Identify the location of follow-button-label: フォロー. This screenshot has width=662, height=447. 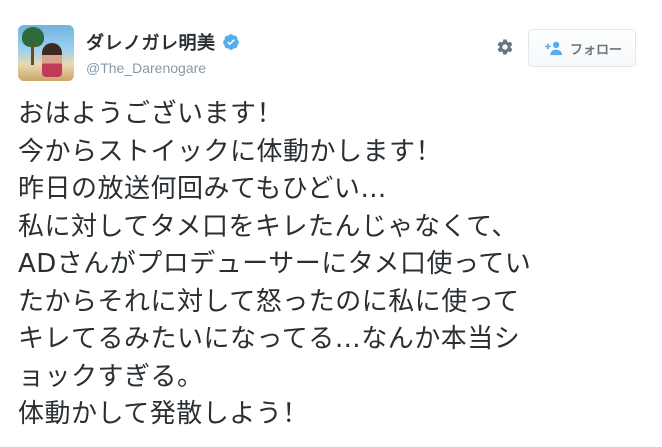
(595, 50).